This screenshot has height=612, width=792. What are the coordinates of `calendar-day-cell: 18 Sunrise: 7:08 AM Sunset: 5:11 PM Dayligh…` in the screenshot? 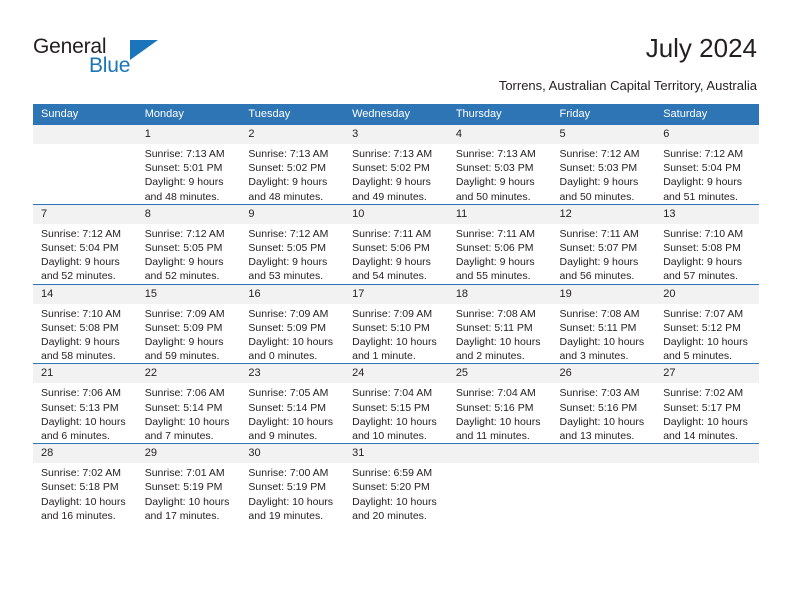 It's located at (499, 323).